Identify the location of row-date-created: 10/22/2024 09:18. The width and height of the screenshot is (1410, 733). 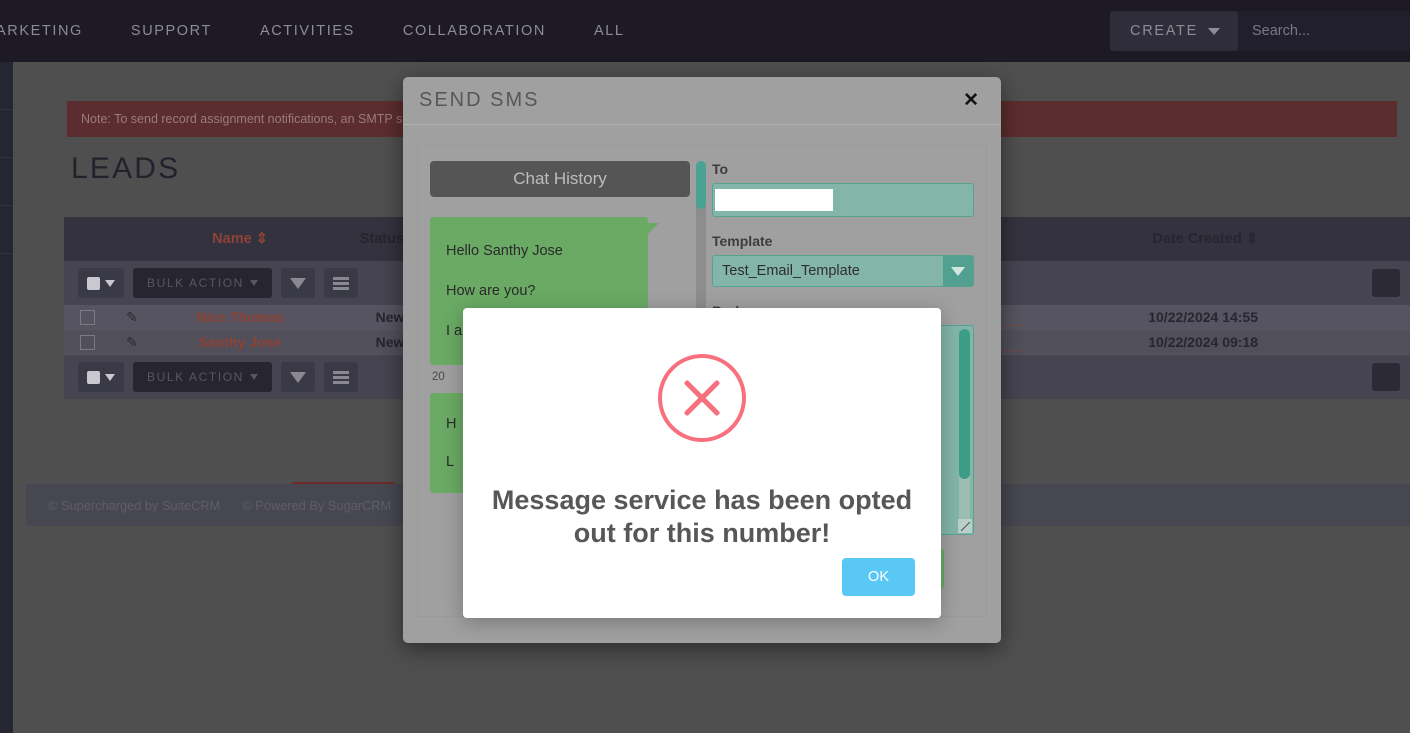
(1203, 342).